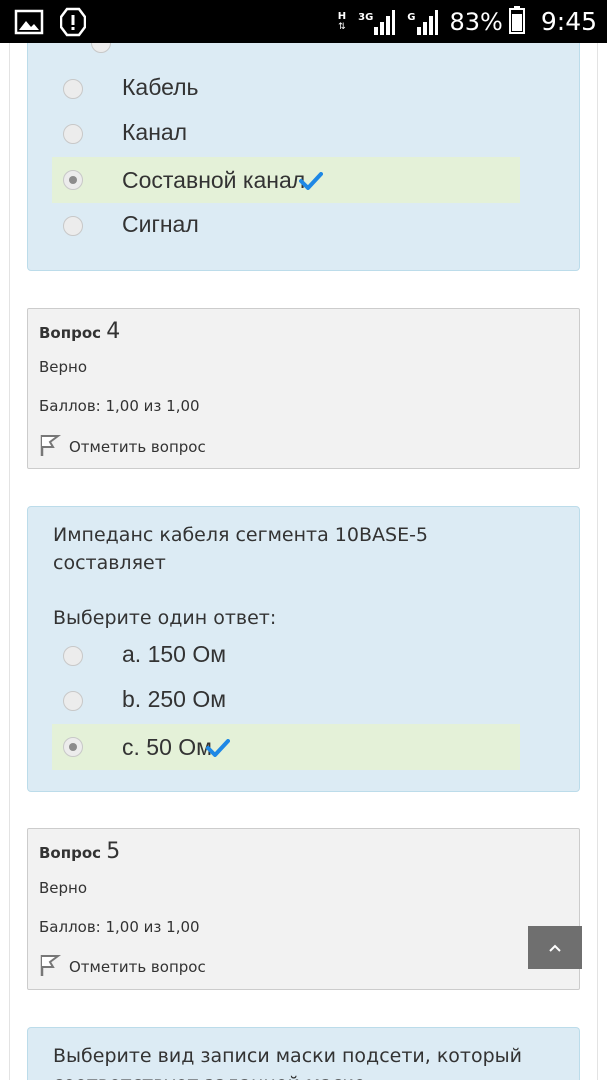  I want to click on answer-option-label: a. 150 Ом, so click(174, 654).